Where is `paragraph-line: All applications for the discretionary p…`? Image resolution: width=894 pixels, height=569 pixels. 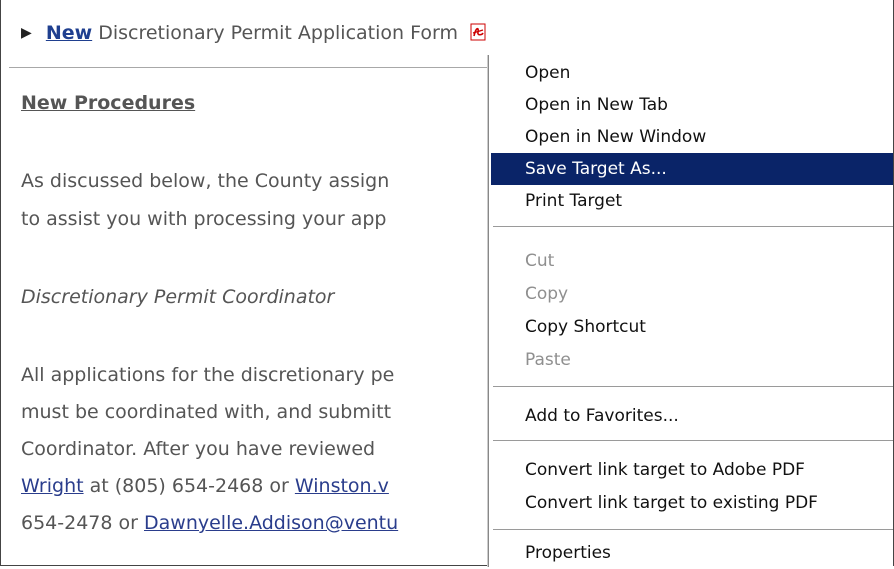
paragraph-line: All applications for the discretionary p… is located at coordinates (208, 375).